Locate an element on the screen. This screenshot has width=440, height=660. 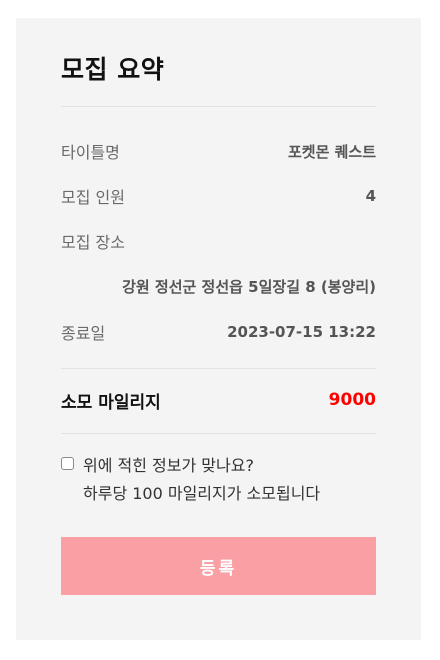
summary-row-label: 종료일 is located at coordinates (83, 333).